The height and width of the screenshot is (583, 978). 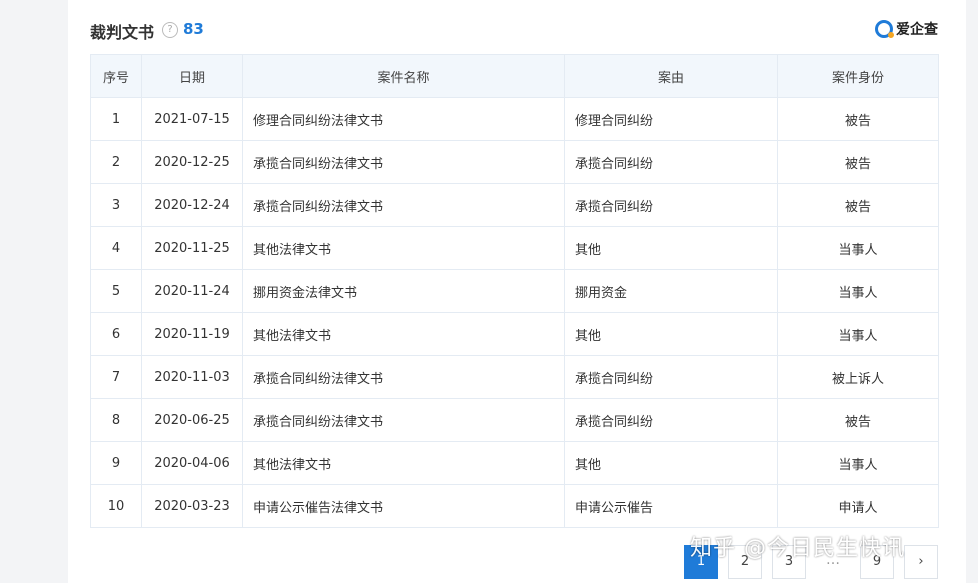 What do you see at coordinates (116, 420) in the screenshot?
I see `cell-index: 8` at bounding box center [116, 420].